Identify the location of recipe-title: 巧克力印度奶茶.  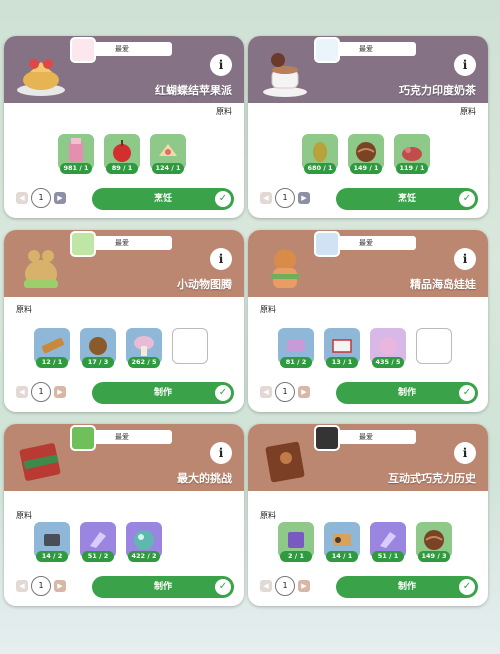
(437, 90).